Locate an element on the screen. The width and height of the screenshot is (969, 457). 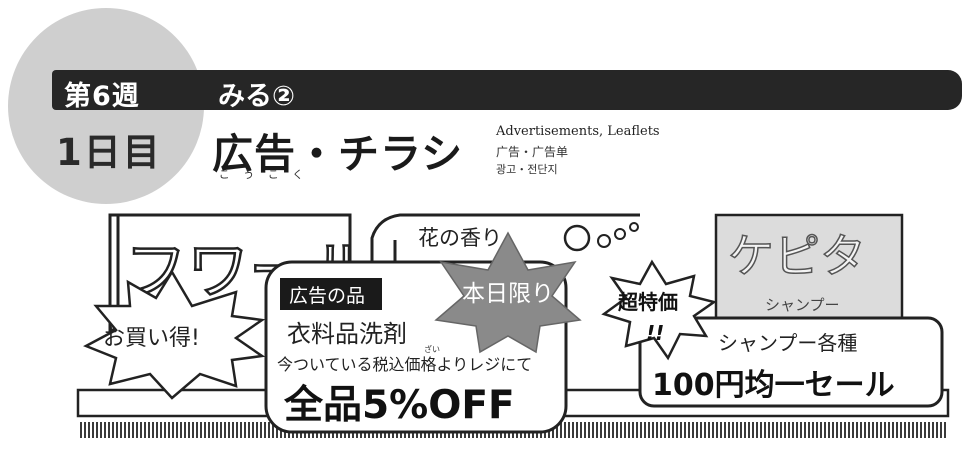
sign-right-deal: 100円均一セール is located at coordinates (773, 385).